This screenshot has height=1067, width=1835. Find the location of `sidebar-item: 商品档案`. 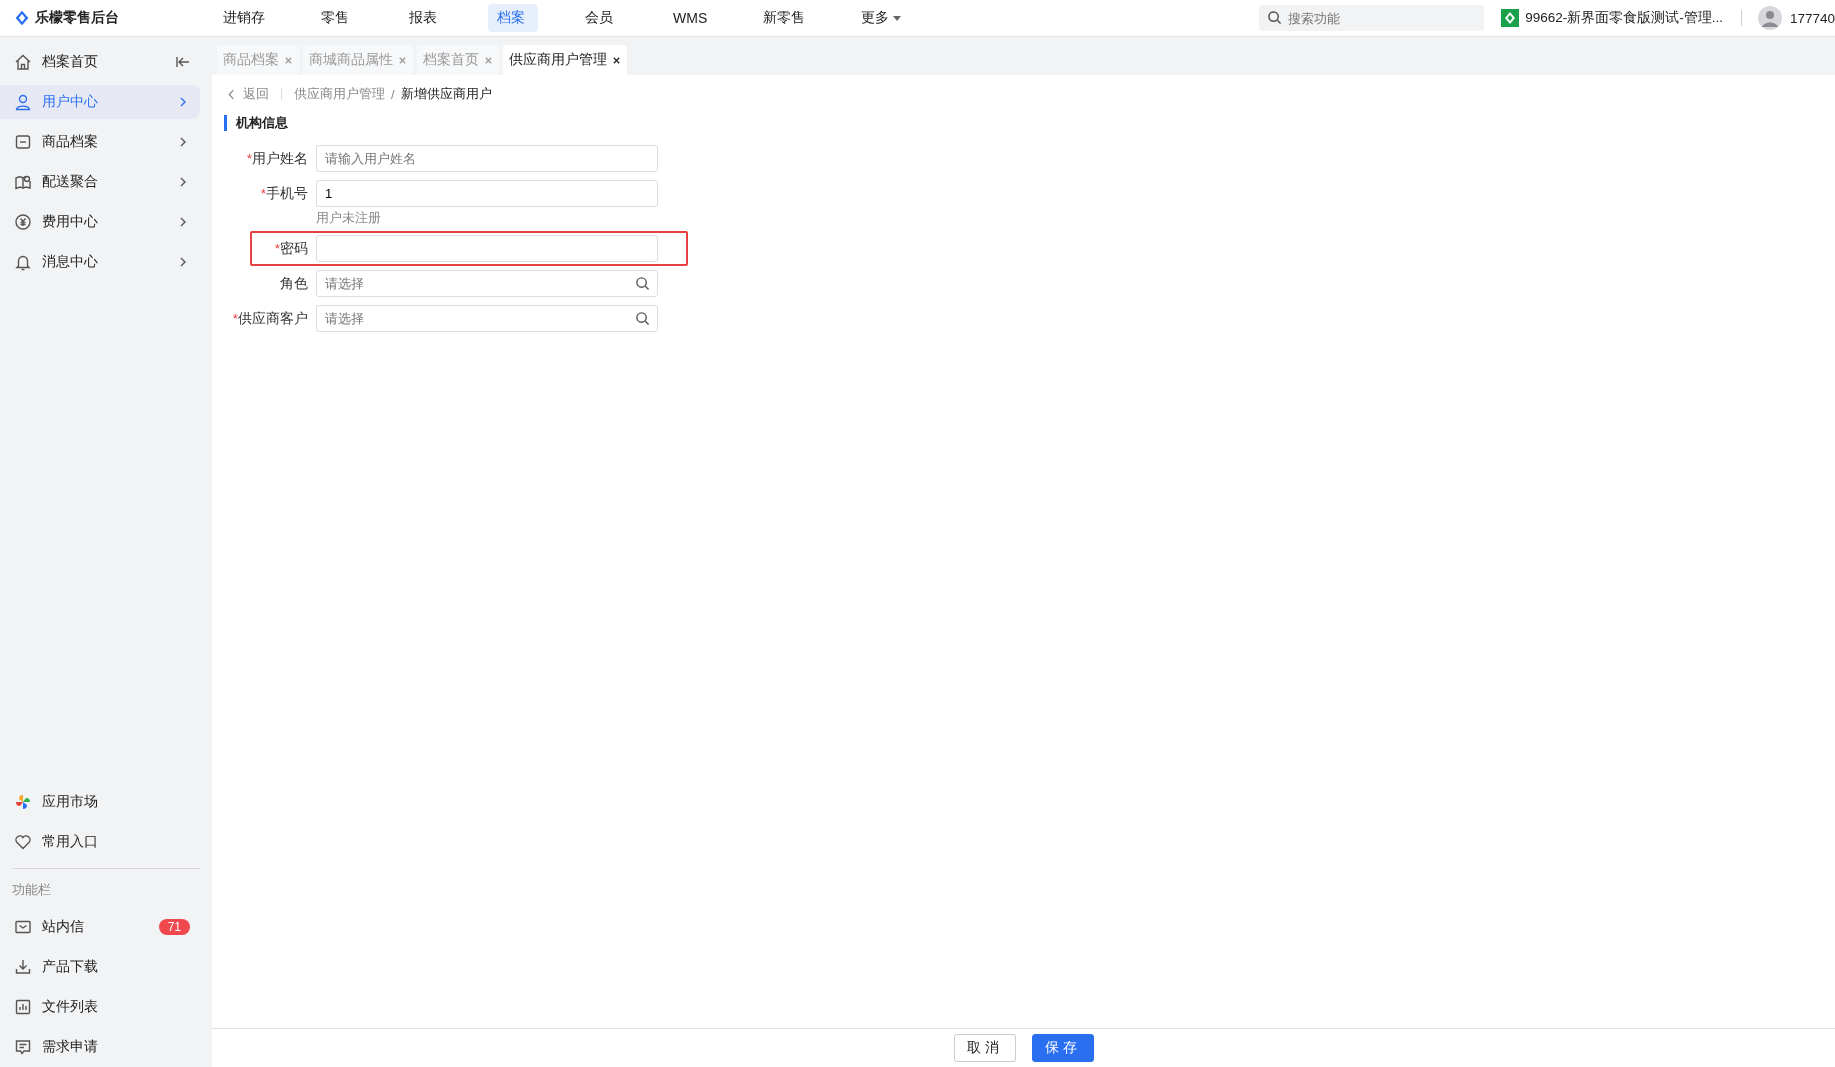

sidebar-item: 商品档案 is located at coordinates (100, 142).